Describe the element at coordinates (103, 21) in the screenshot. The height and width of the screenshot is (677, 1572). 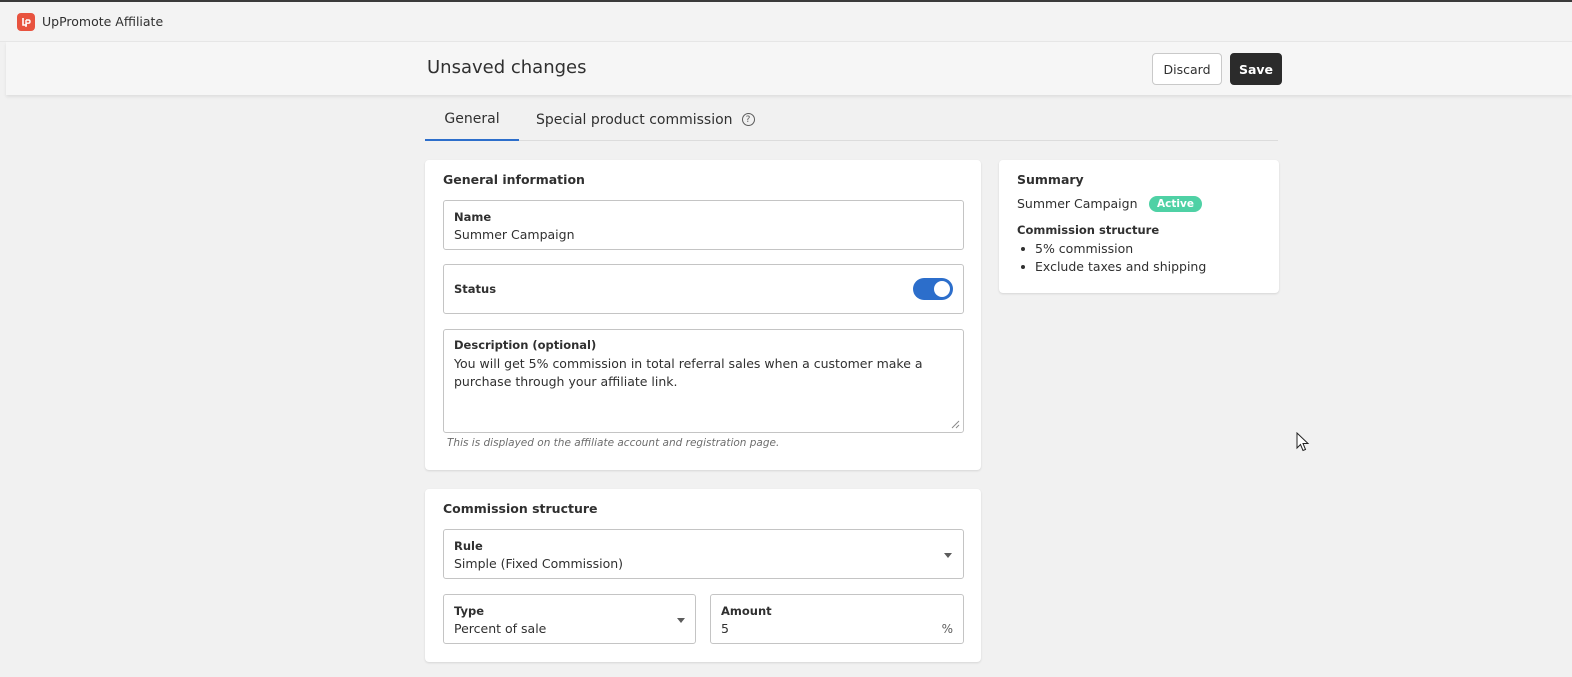
I see `app-name: UpPromote Affiliate` at that location.